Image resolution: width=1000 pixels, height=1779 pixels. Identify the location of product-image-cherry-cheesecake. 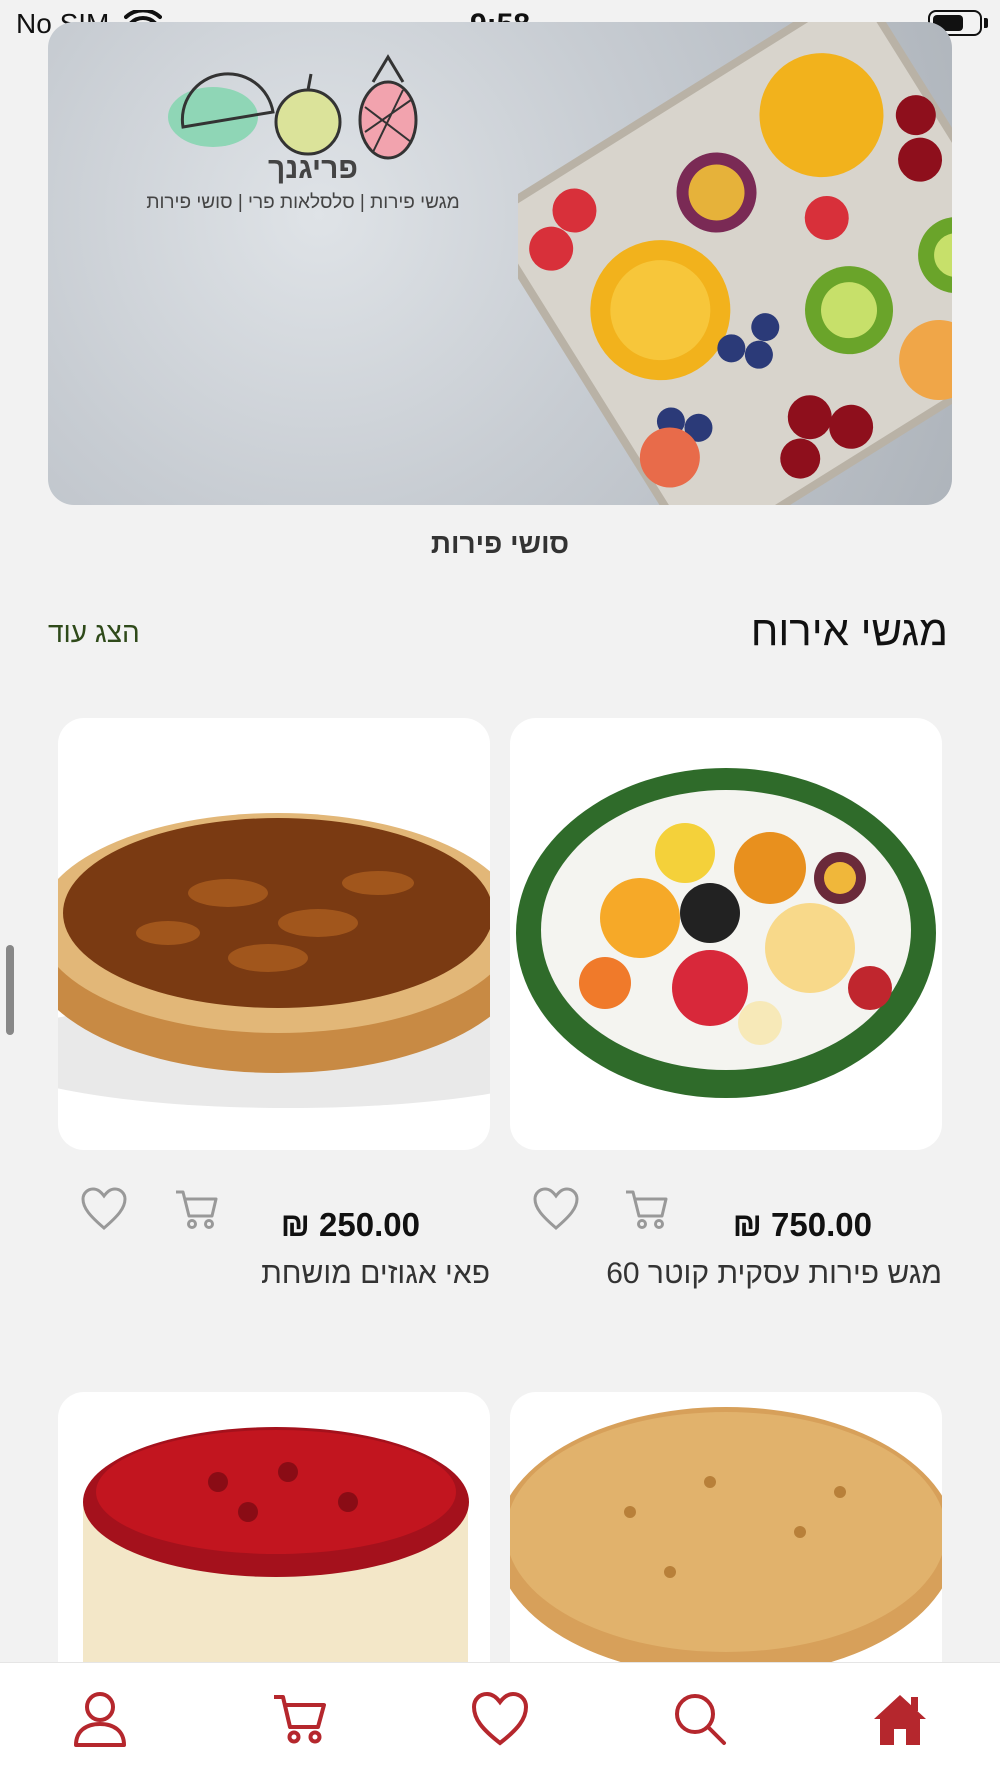
(274, 1527).